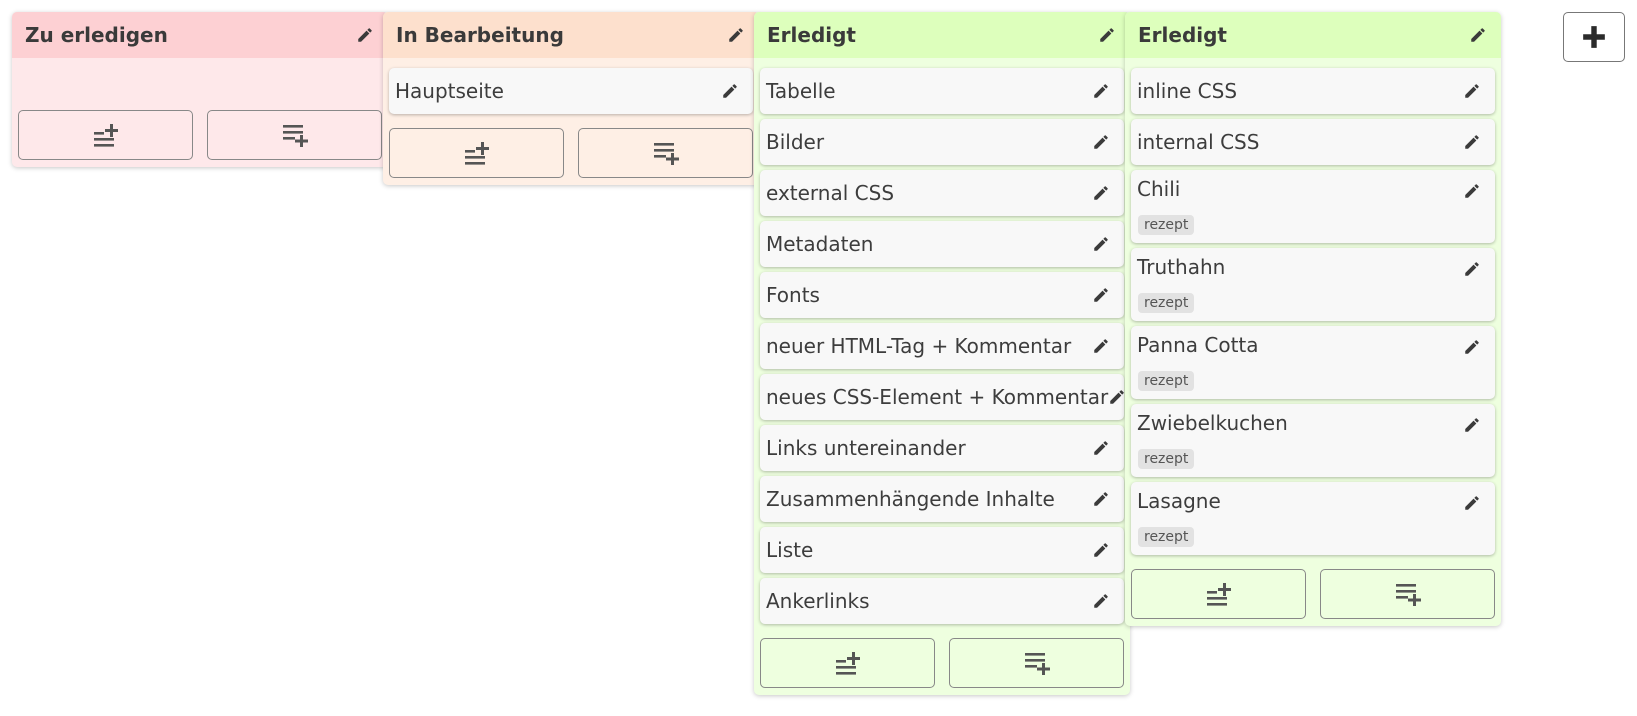  Describe the element at coordinates (942, 397) in the screenshot. I see `card: neues CSS-Element + Kommentar` at that location.